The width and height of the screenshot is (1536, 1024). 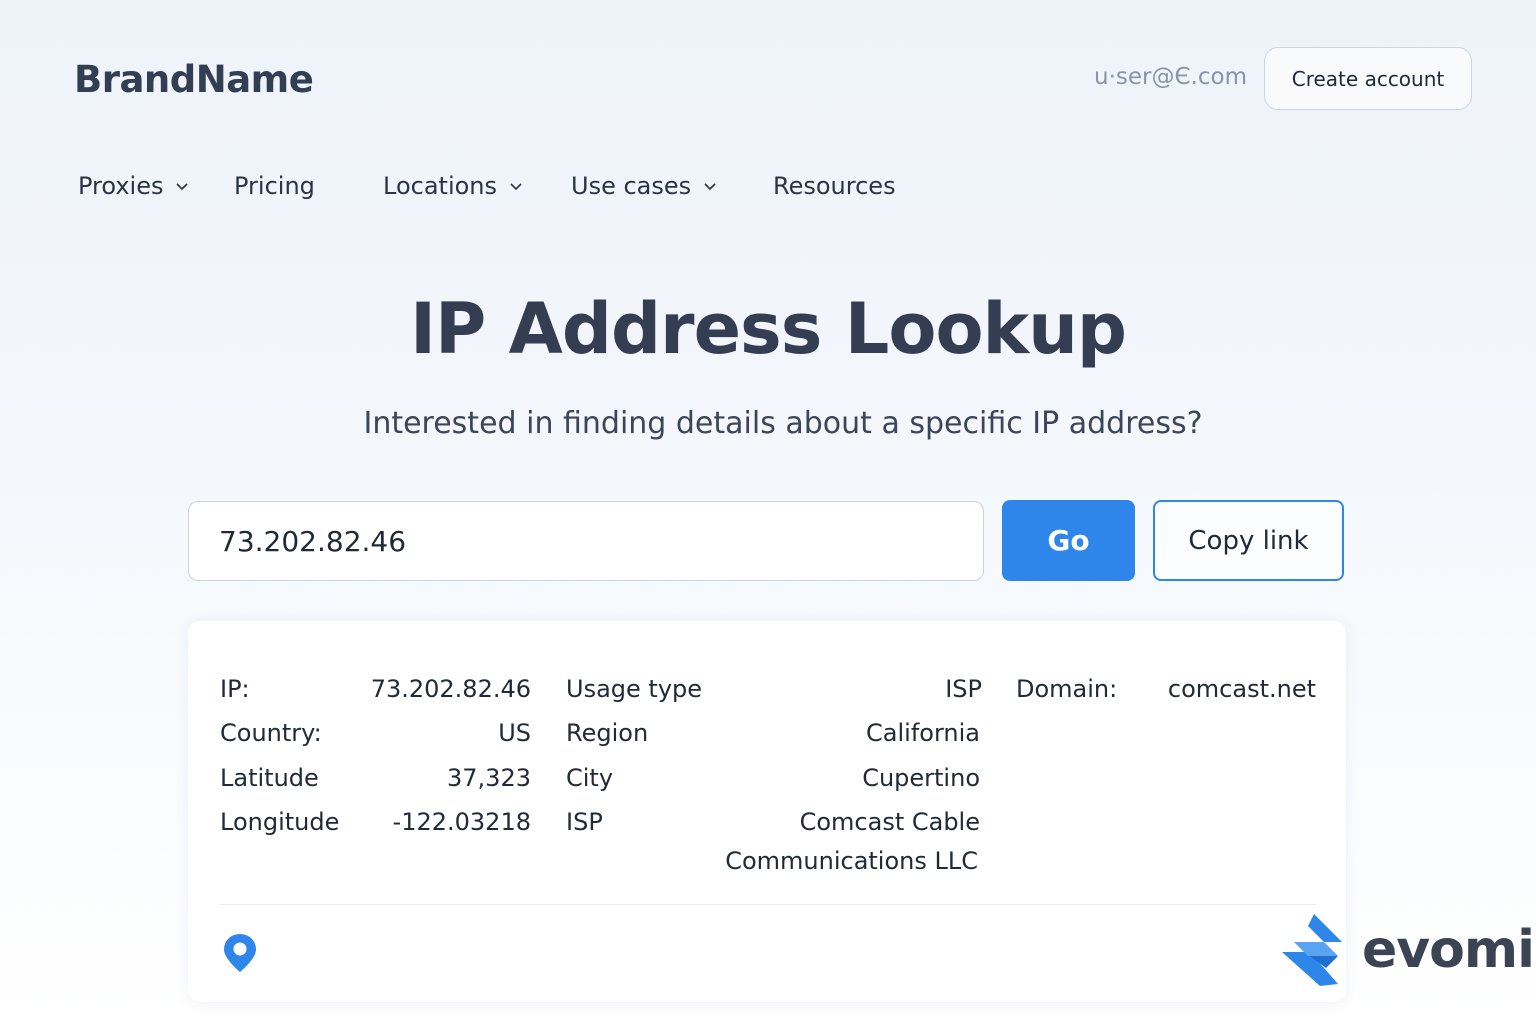 I want to click on latitude-label: Latitude, so click(x=269, y=778).